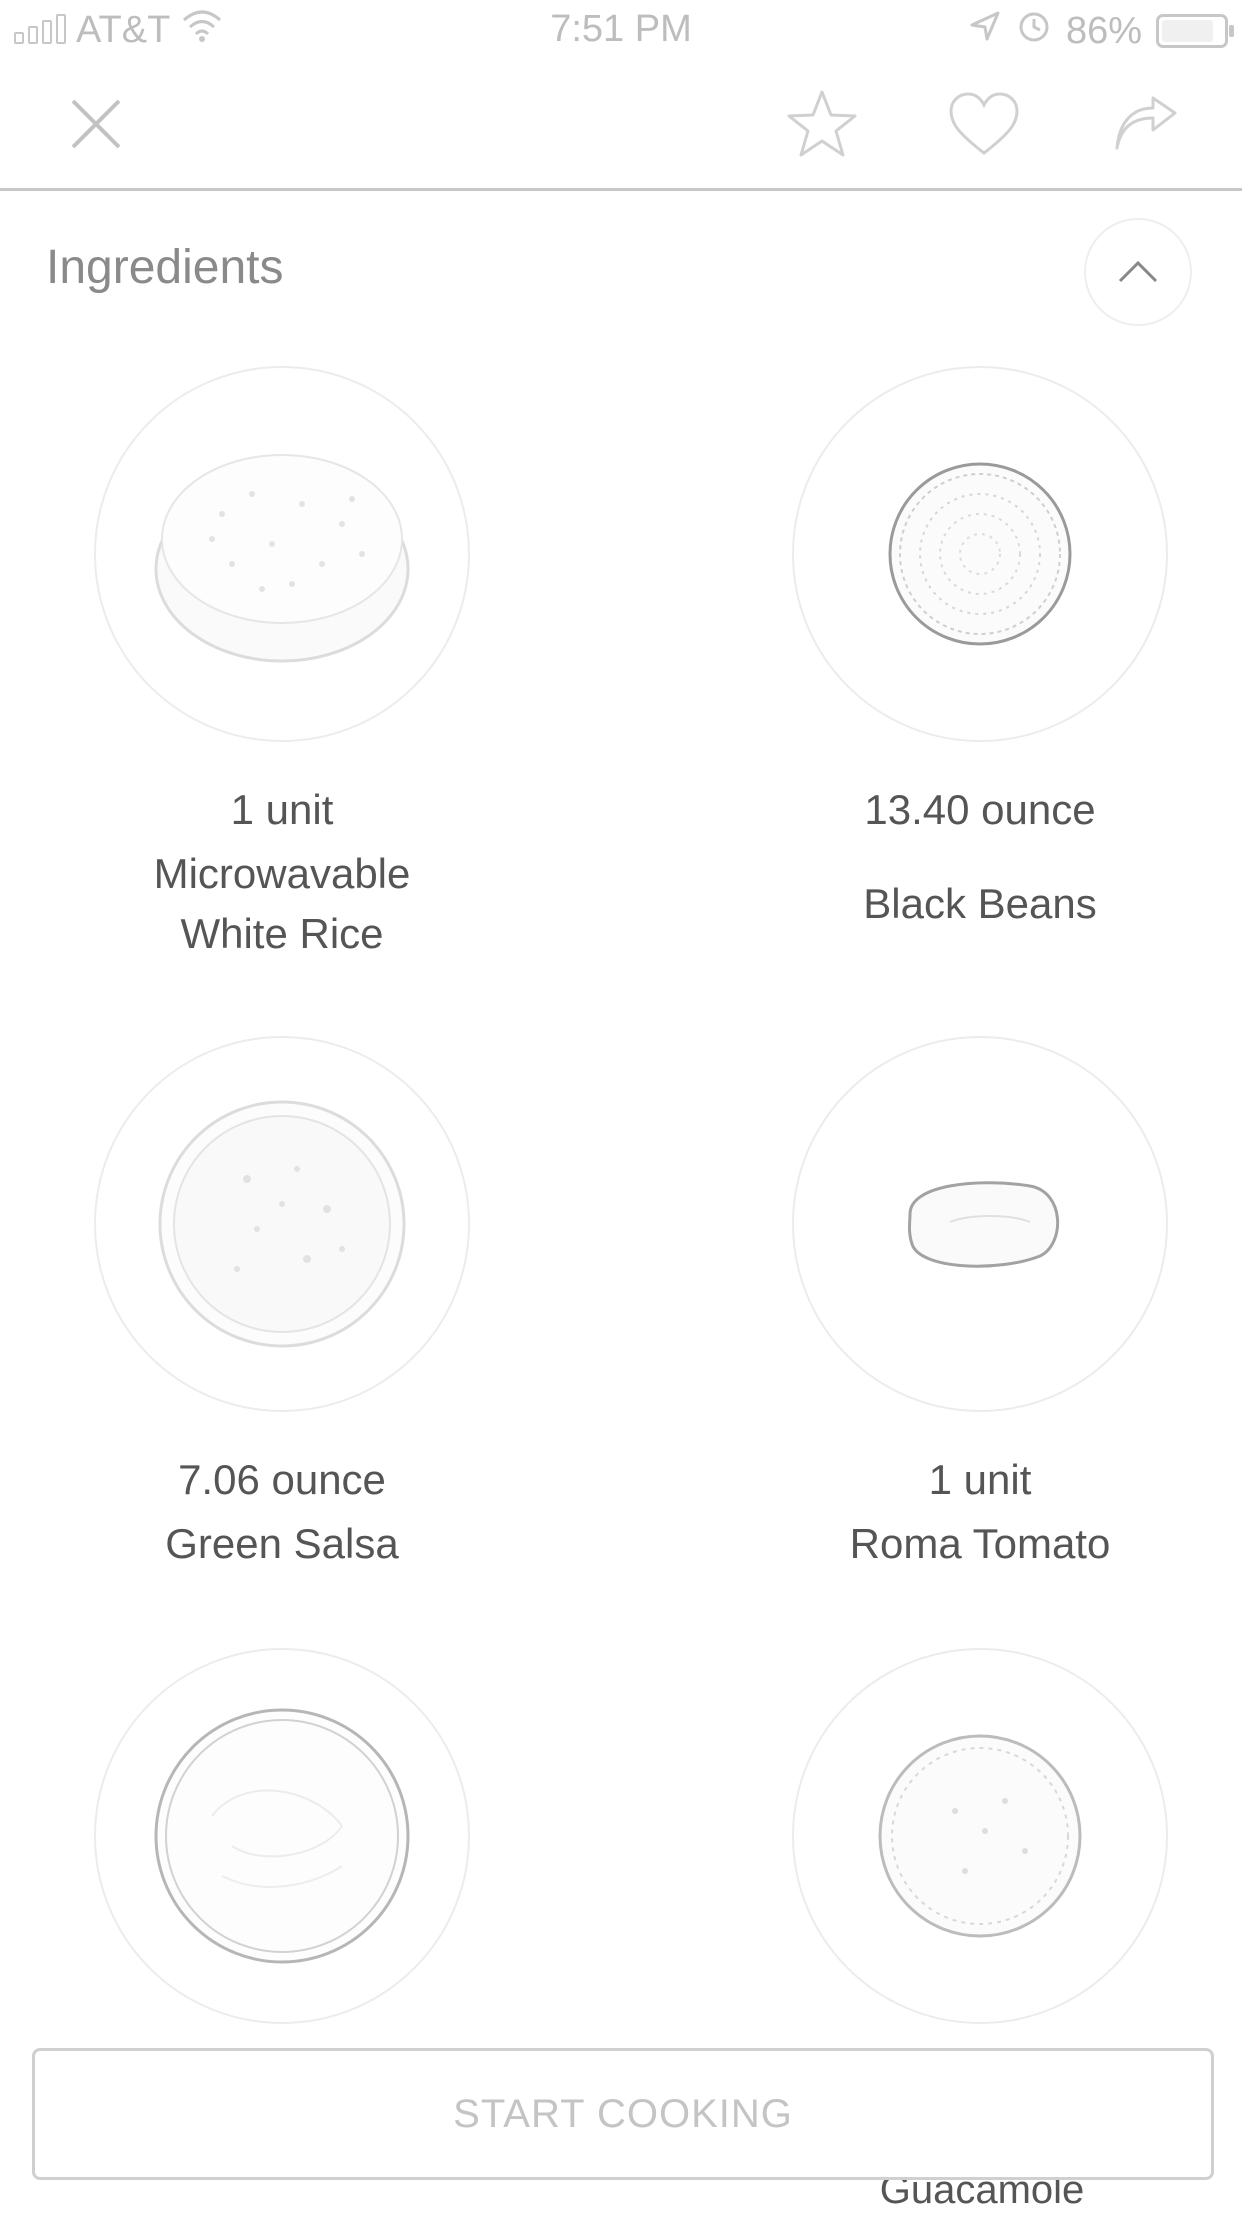  What do you see at coordinates (980, 809) in the screenshot?
I see `ingredient-quantity: 13.40 ounce` at bounding box center [980, 809].